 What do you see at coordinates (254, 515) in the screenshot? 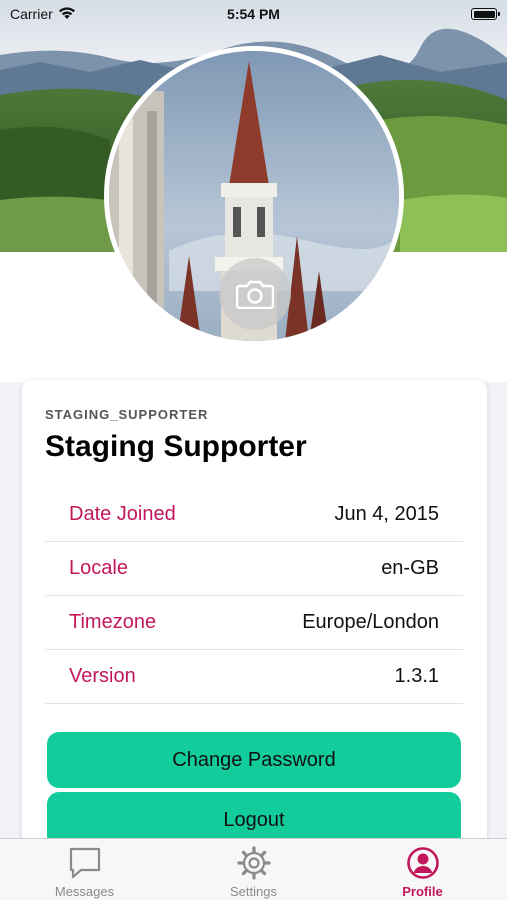
I see `detail-row-date-joined: Date Joined Jun 4, 2015` at bounding box center [254, 515].